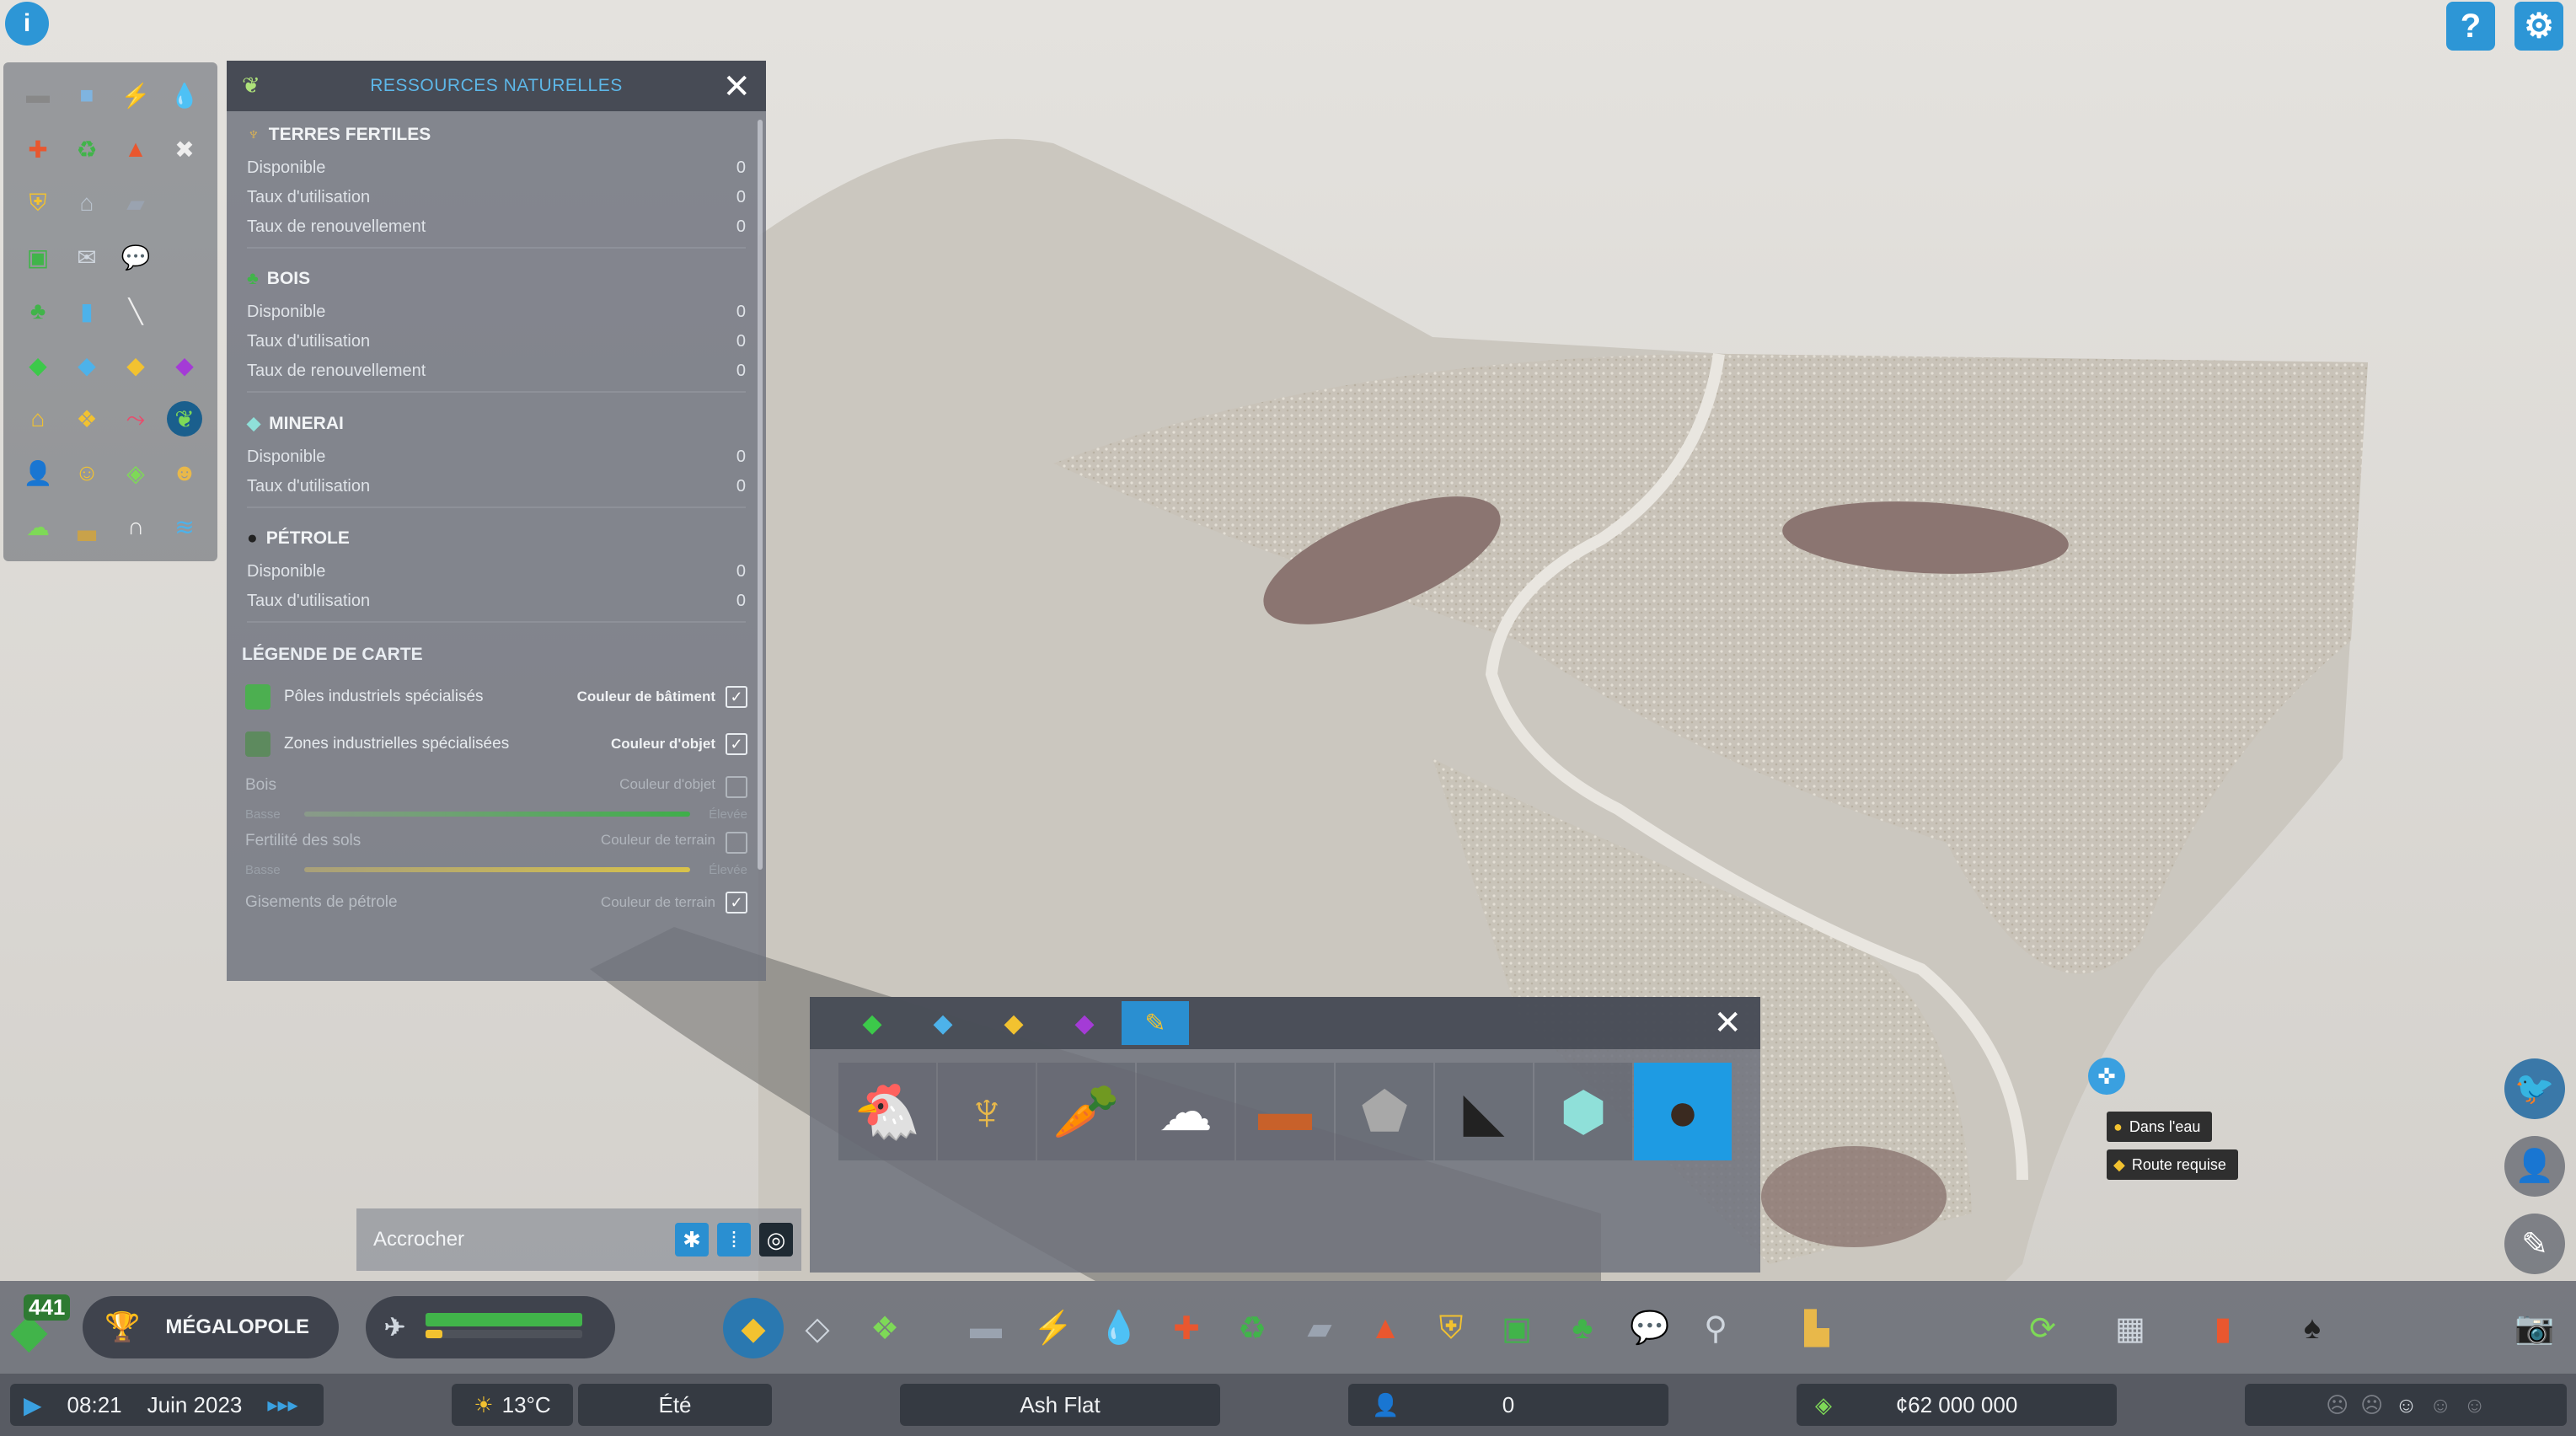 The image size is (2576, 1436). I want to click on map-icon: ▦, so click(2131, 1328).